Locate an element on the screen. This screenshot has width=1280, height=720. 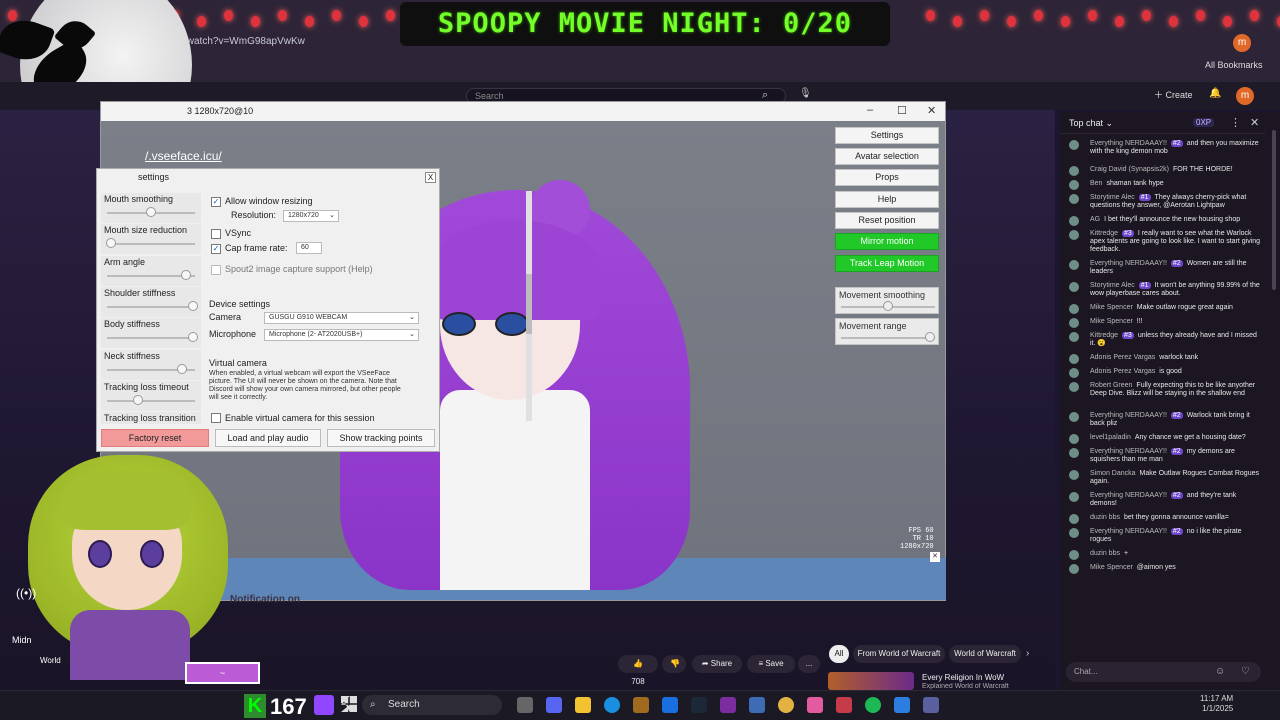
minimize-icon: – is located at coordinates (870, 110).